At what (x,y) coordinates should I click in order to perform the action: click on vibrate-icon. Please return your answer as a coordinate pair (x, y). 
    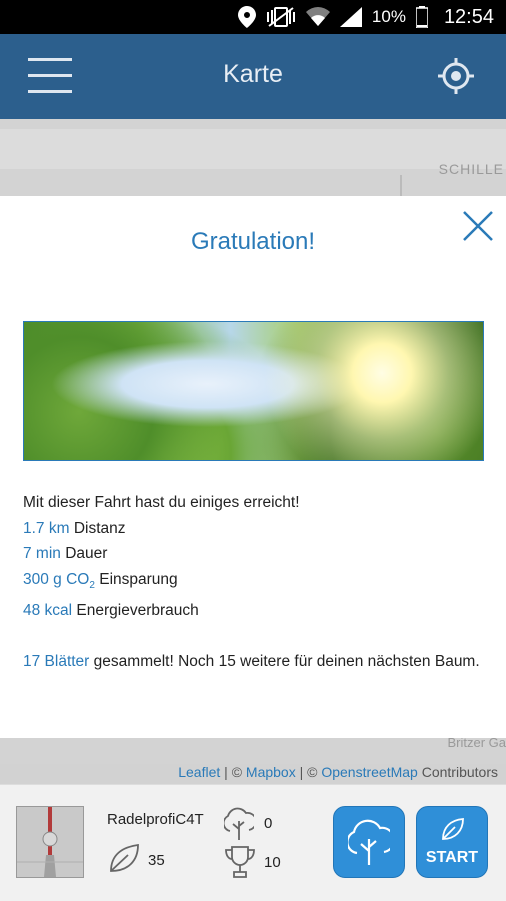
    Looking at the image, I should click on (280, 17).